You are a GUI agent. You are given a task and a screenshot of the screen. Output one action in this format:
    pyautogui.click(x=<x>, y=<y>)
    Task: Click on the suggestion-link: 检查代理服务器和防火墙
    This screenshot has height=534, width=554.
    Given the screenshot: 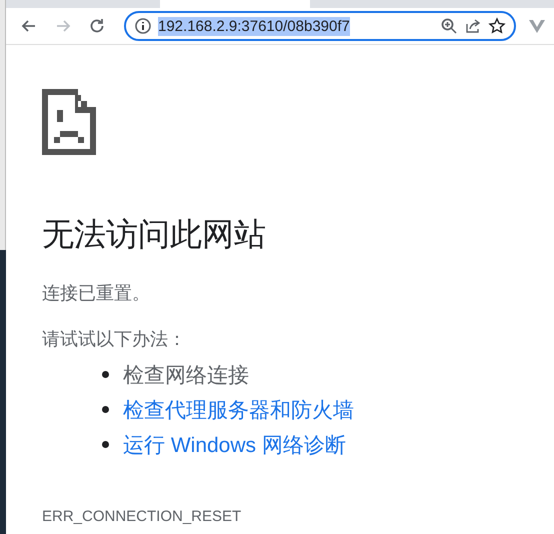 What is the action you would take?
    pyautogui.click(x=238, y=410)
    